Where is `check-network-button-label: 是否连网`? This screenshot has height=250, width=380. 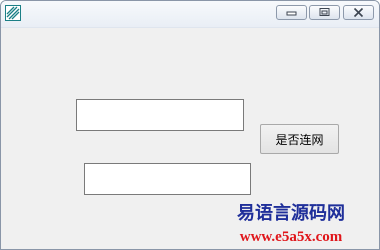
check-network-button-label: 是否连网 is located at coordinates (299, 139).